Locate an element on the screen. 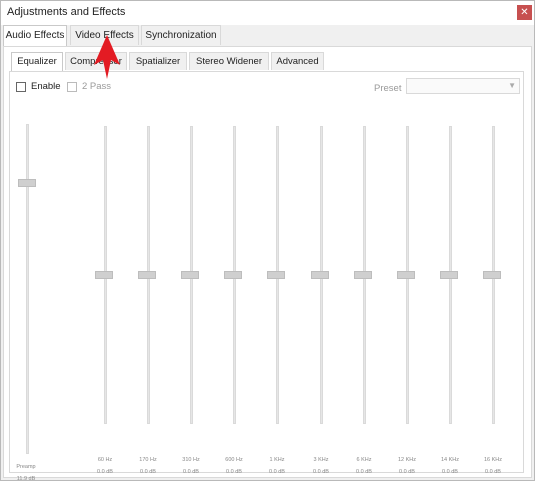 This screenshot has width=537, height=483. band-frequency-label: 14 KHz is located at coordinates (450, 460).